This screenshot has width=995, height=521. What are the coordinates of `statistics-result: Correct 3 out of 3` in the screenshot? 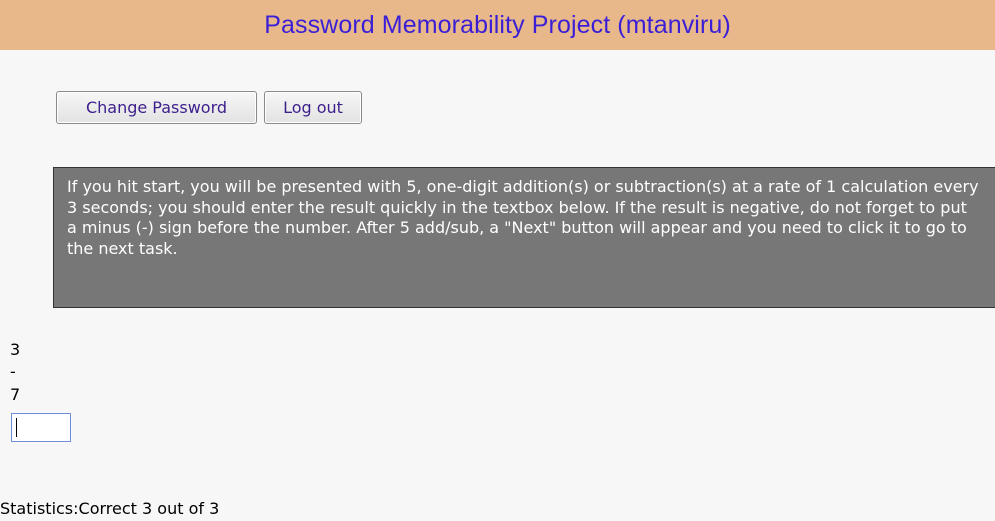 It's located at (149, 508).